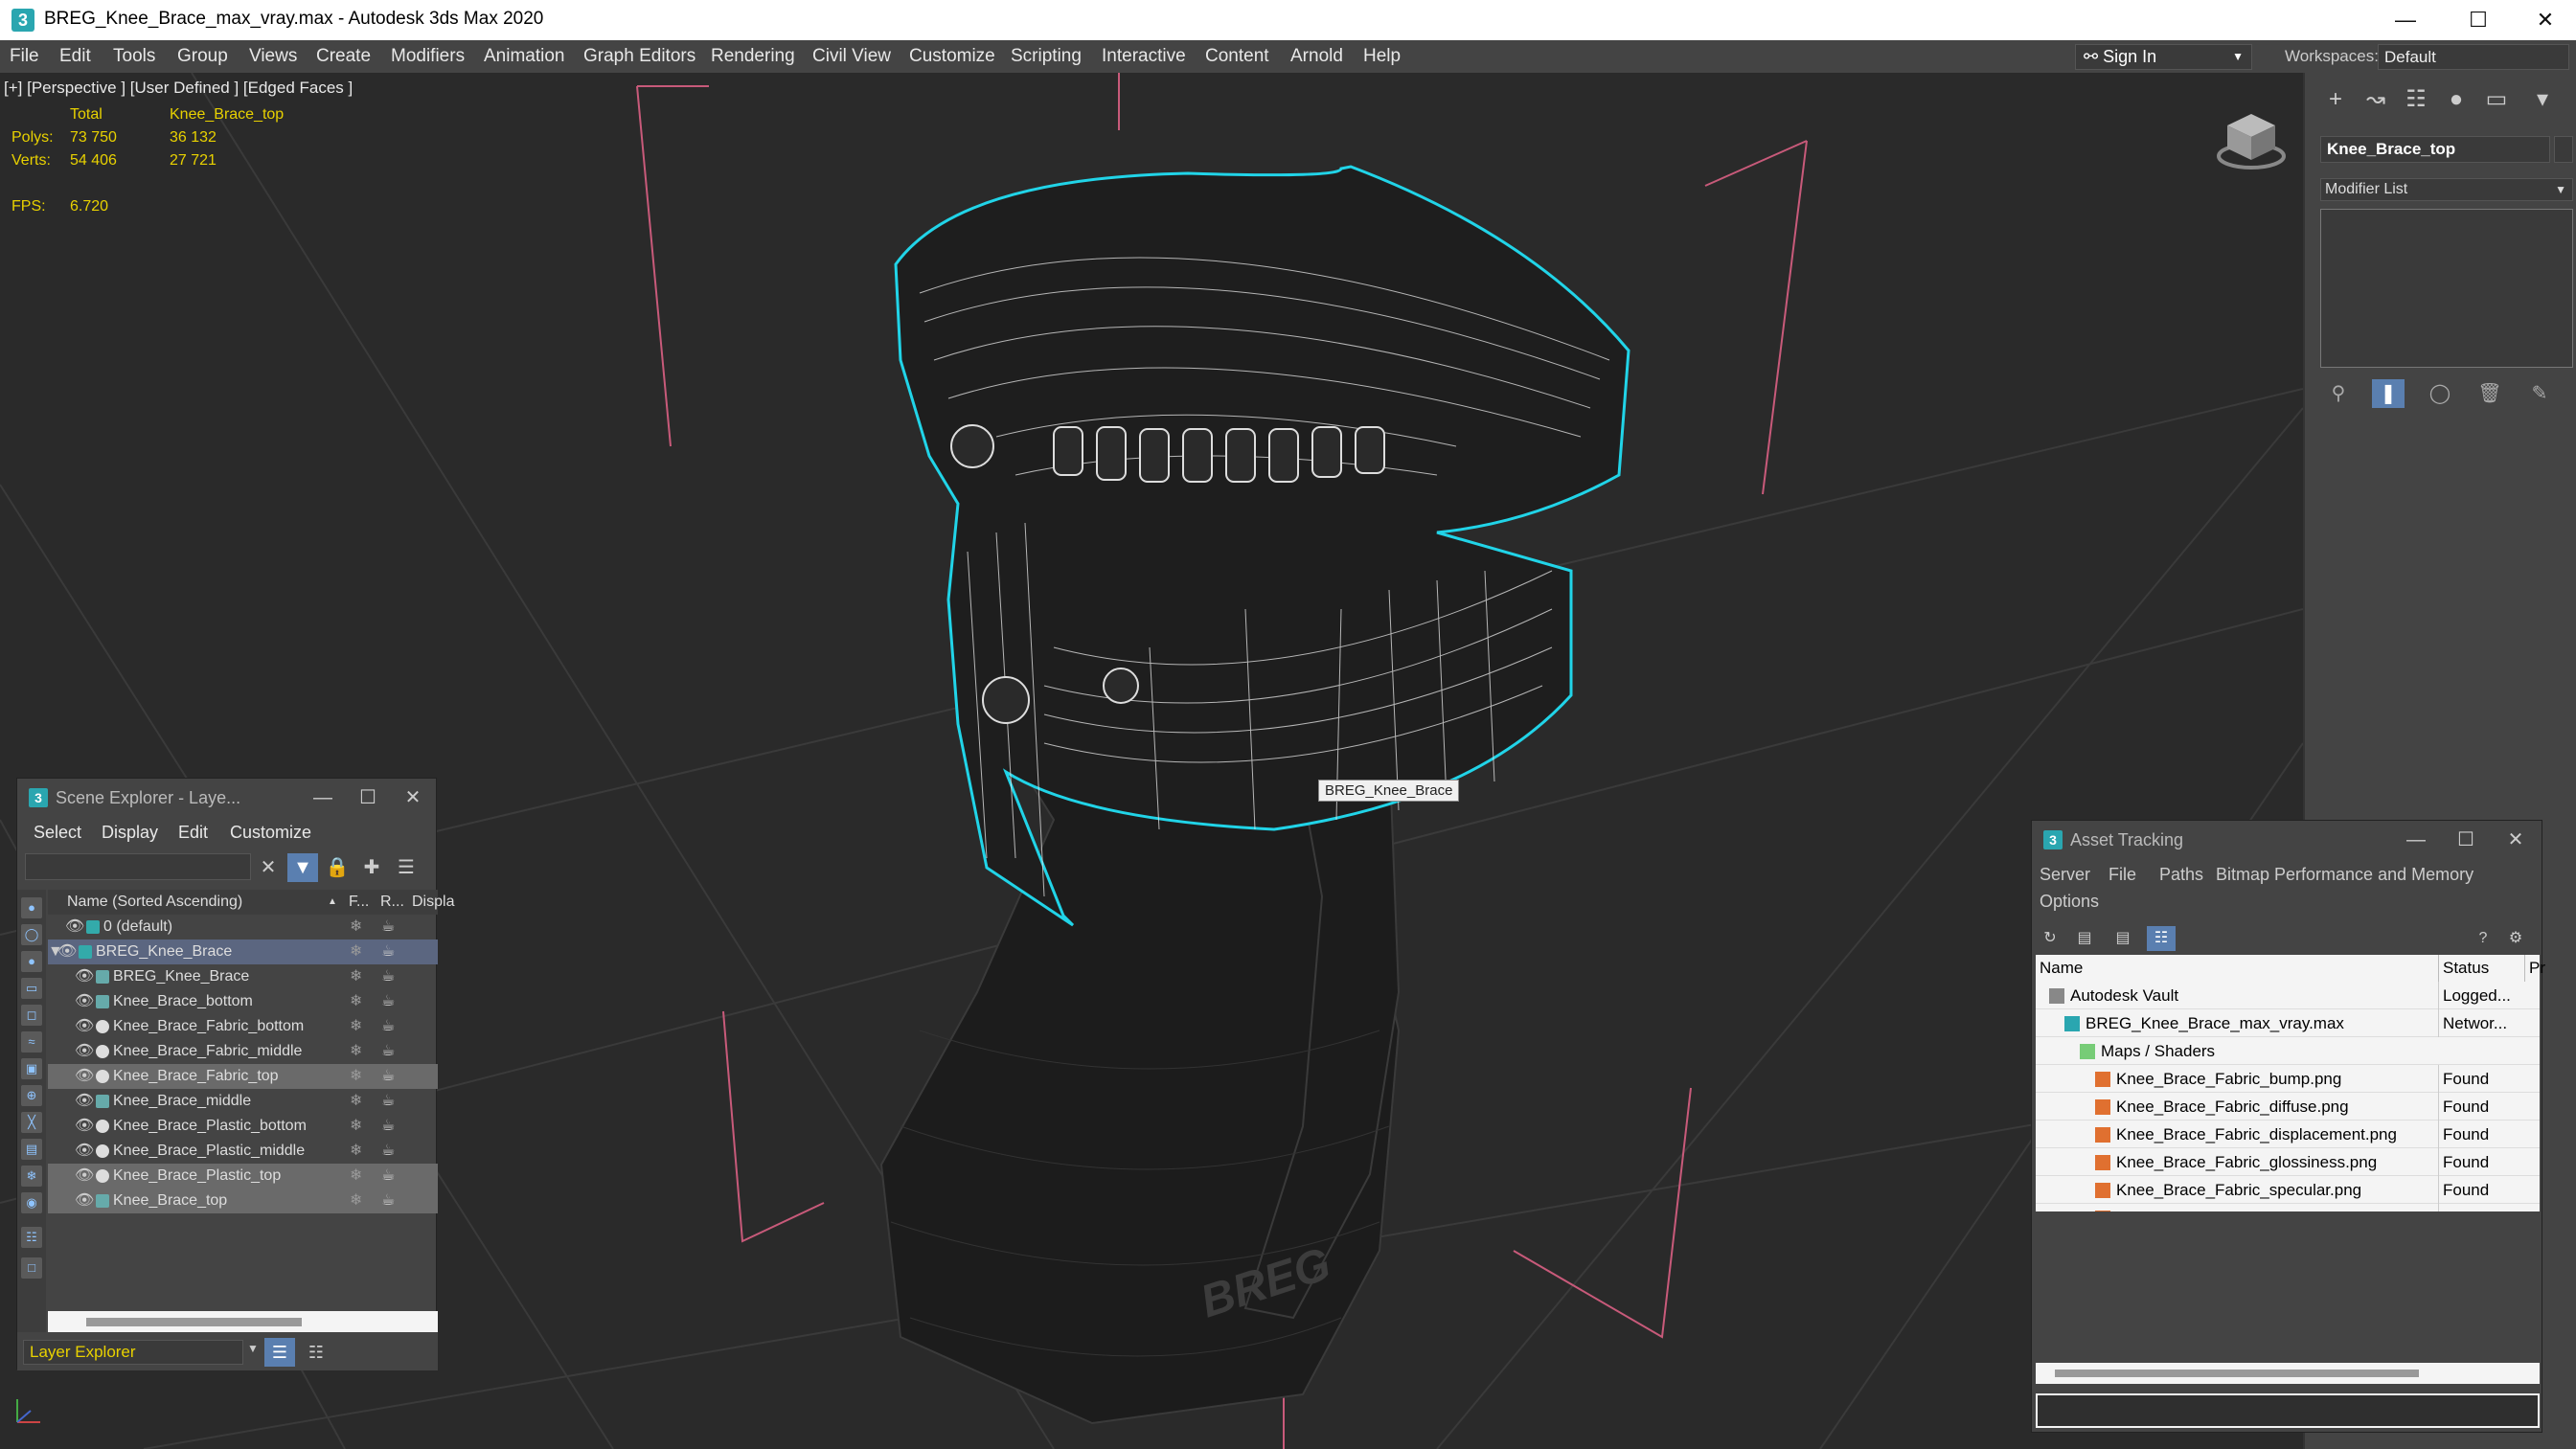  What do you see at coordinates (2065, 875) in the screenshot?
I see `asset-menu-server: Server` at bounding box center [2065, 875].